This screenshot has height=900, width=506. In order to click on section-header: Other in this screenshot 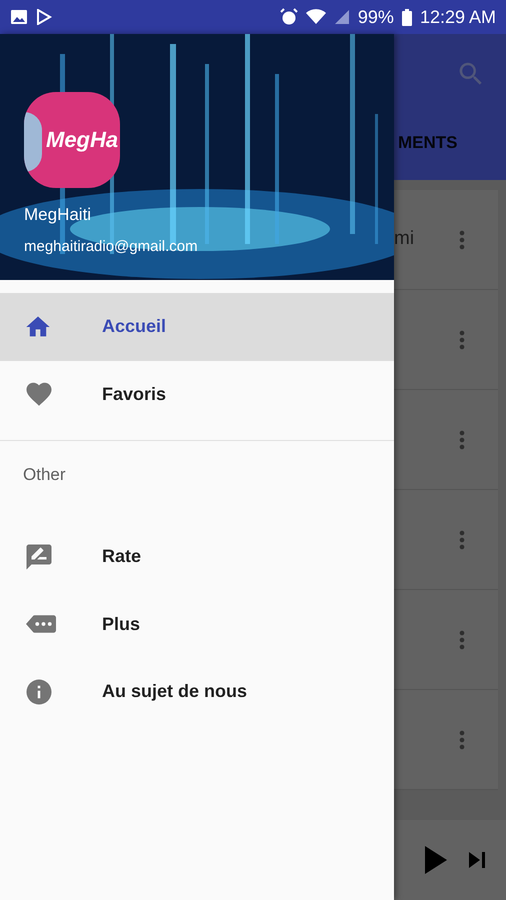, I will do `click(44, 475)`.